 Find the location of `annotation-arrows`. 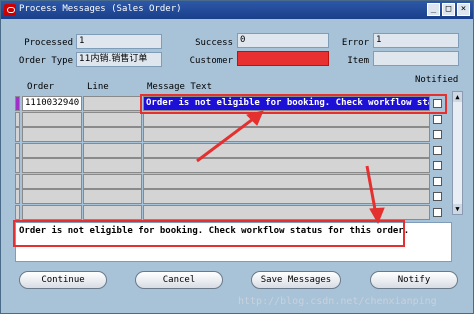

annotation-arrows is located at coordinates (290, 167).